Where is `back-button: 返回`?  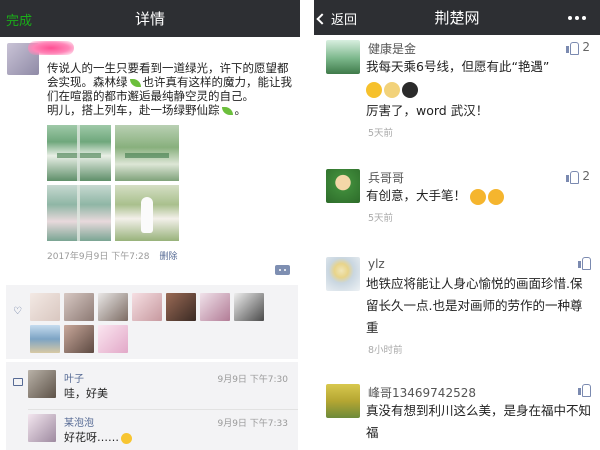 back-button: 返回 is located at coordinates (336, 18).